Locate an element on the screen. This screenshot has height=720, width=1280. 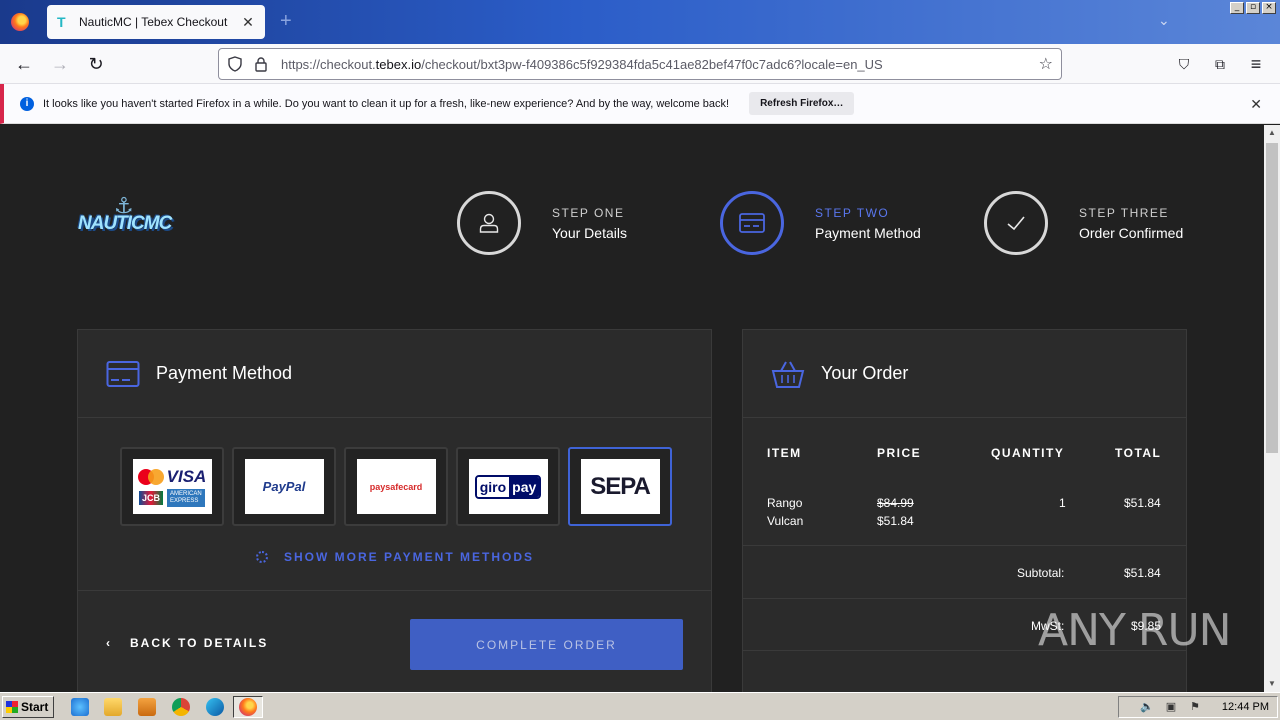
page-scrollbar: ▲ ▼ is located at coordinates (1272, 408).